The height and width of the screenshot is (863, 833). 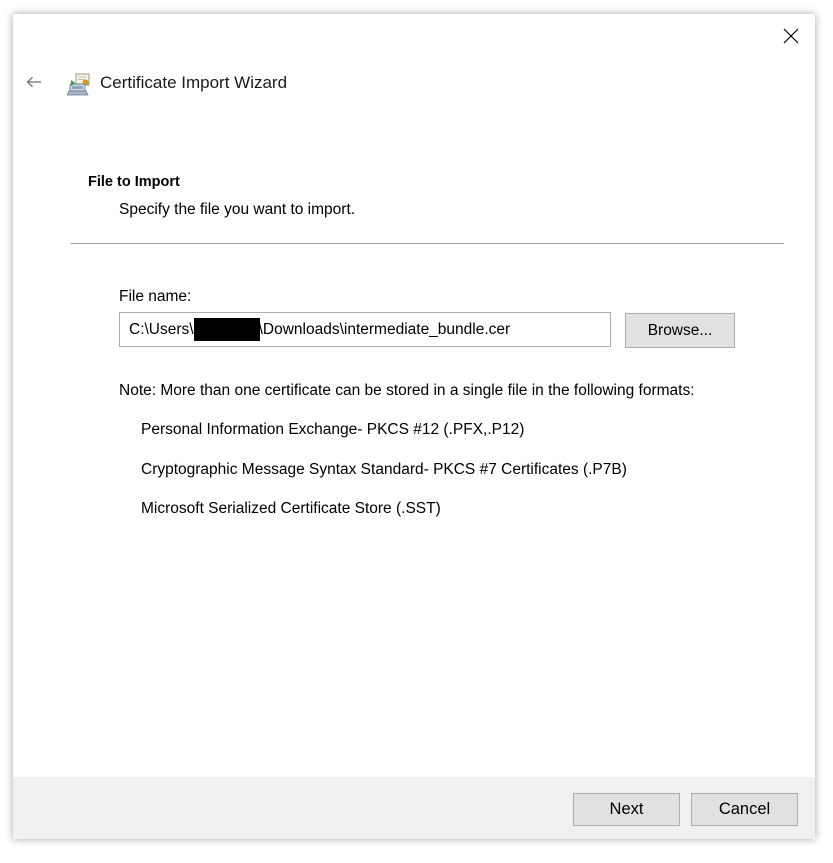 I want to click on header-divider, so click(x=427, y=243).